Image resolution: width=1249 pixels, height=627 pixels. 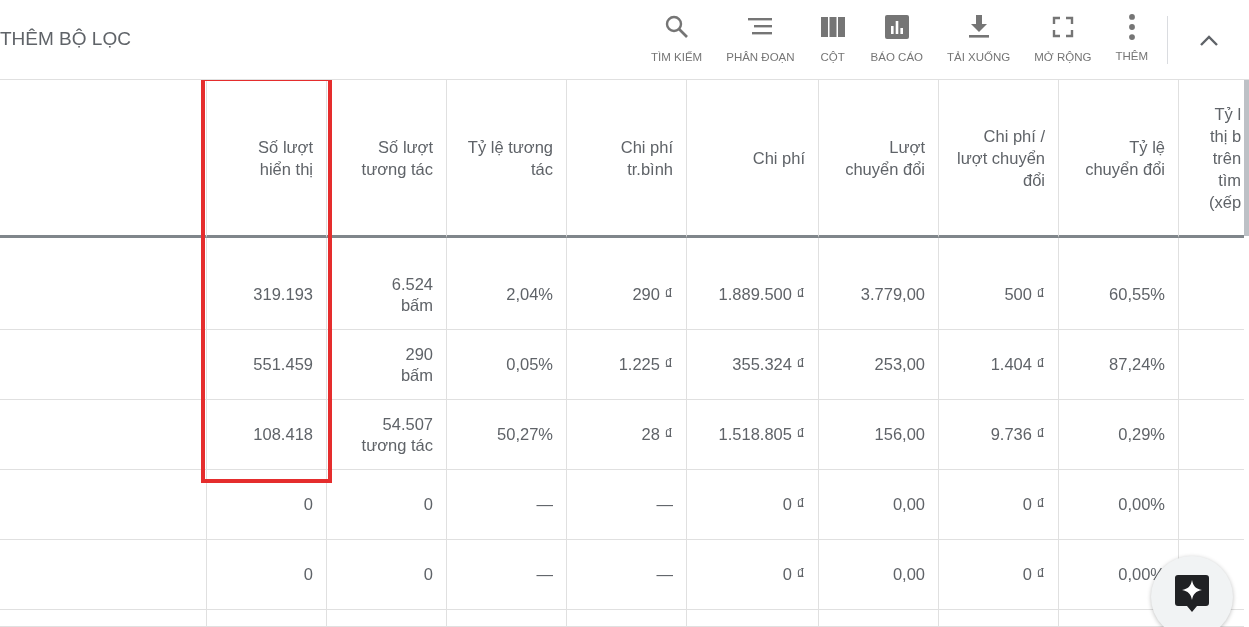 What do you see at coordinates (529, 364) in the screenshot?
I see `table-cell: 0,05%` at bounding box center [529, 364].